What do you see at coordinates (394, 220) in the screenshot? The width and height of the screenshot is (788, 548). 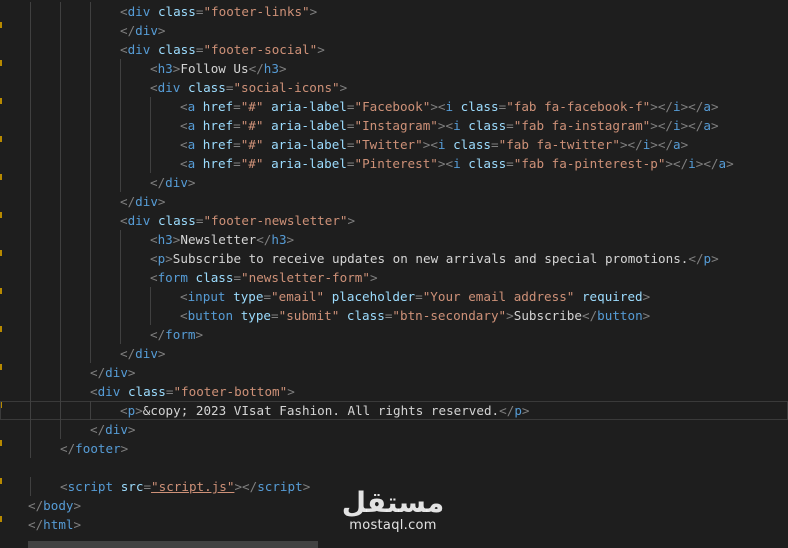 I see `code-line: <div class="footer-newsletter">` at bounding box center [394, 220].